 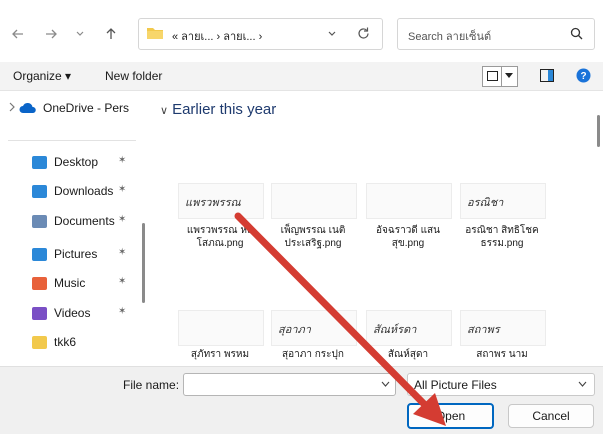 I want to click on address-bar: « ลายเ... › ลายเ... ›, so click(x=260, y=34).